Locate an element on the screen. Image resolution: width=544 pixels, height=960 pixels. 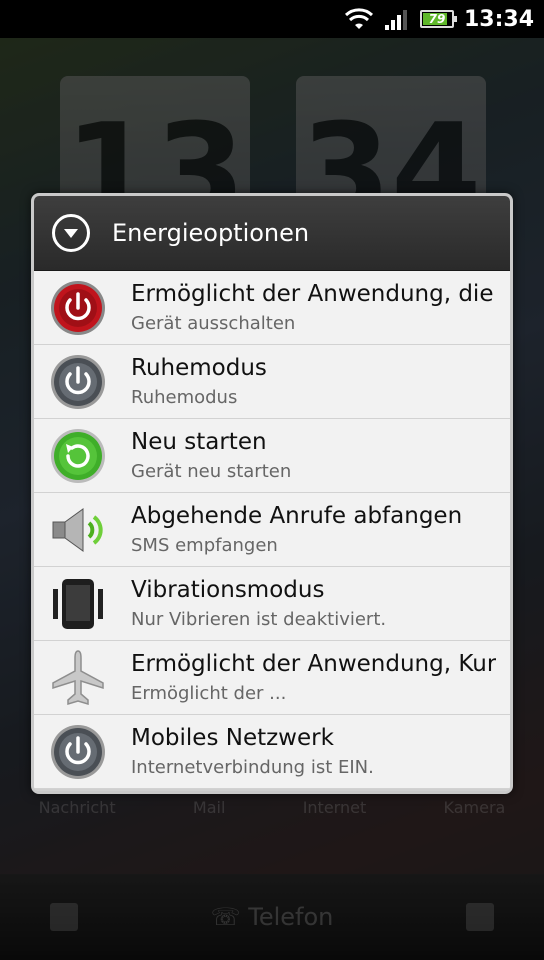
dialog-title: Energieoptionen is located at coordinates (211, 233).